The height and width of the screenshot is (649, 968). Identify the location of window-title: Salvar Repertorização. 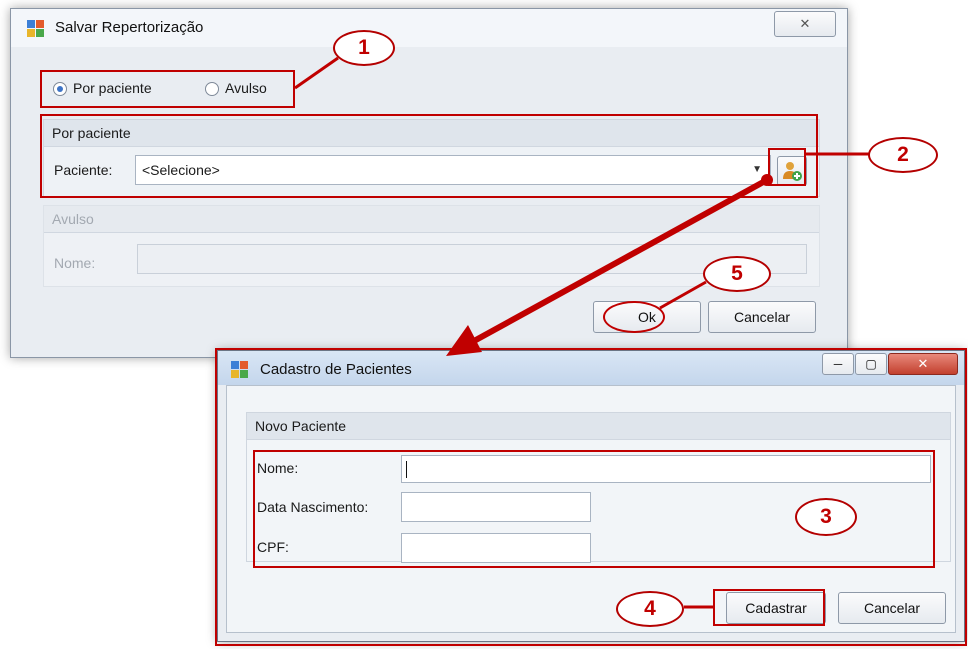
(129, 27).